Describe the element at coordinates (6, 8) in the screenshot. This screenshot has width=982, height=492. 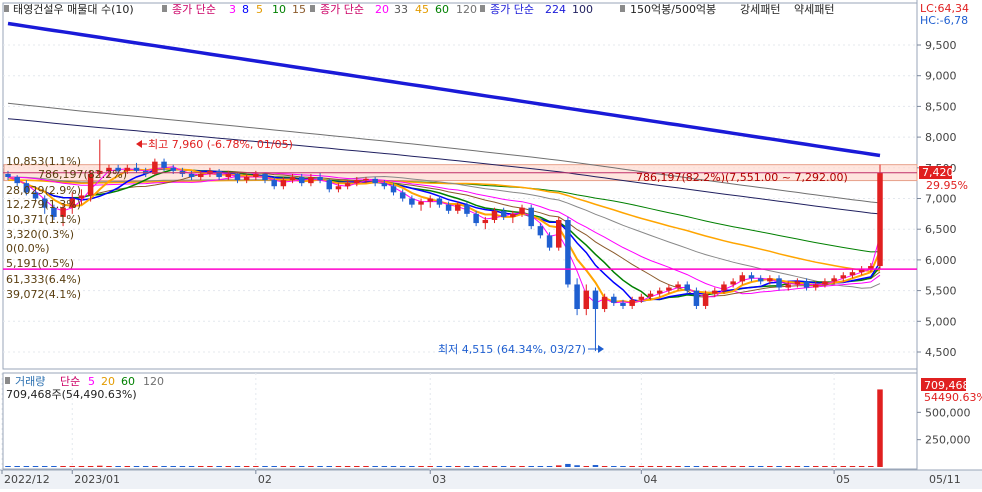
I see `legend-marker-title` at that location.